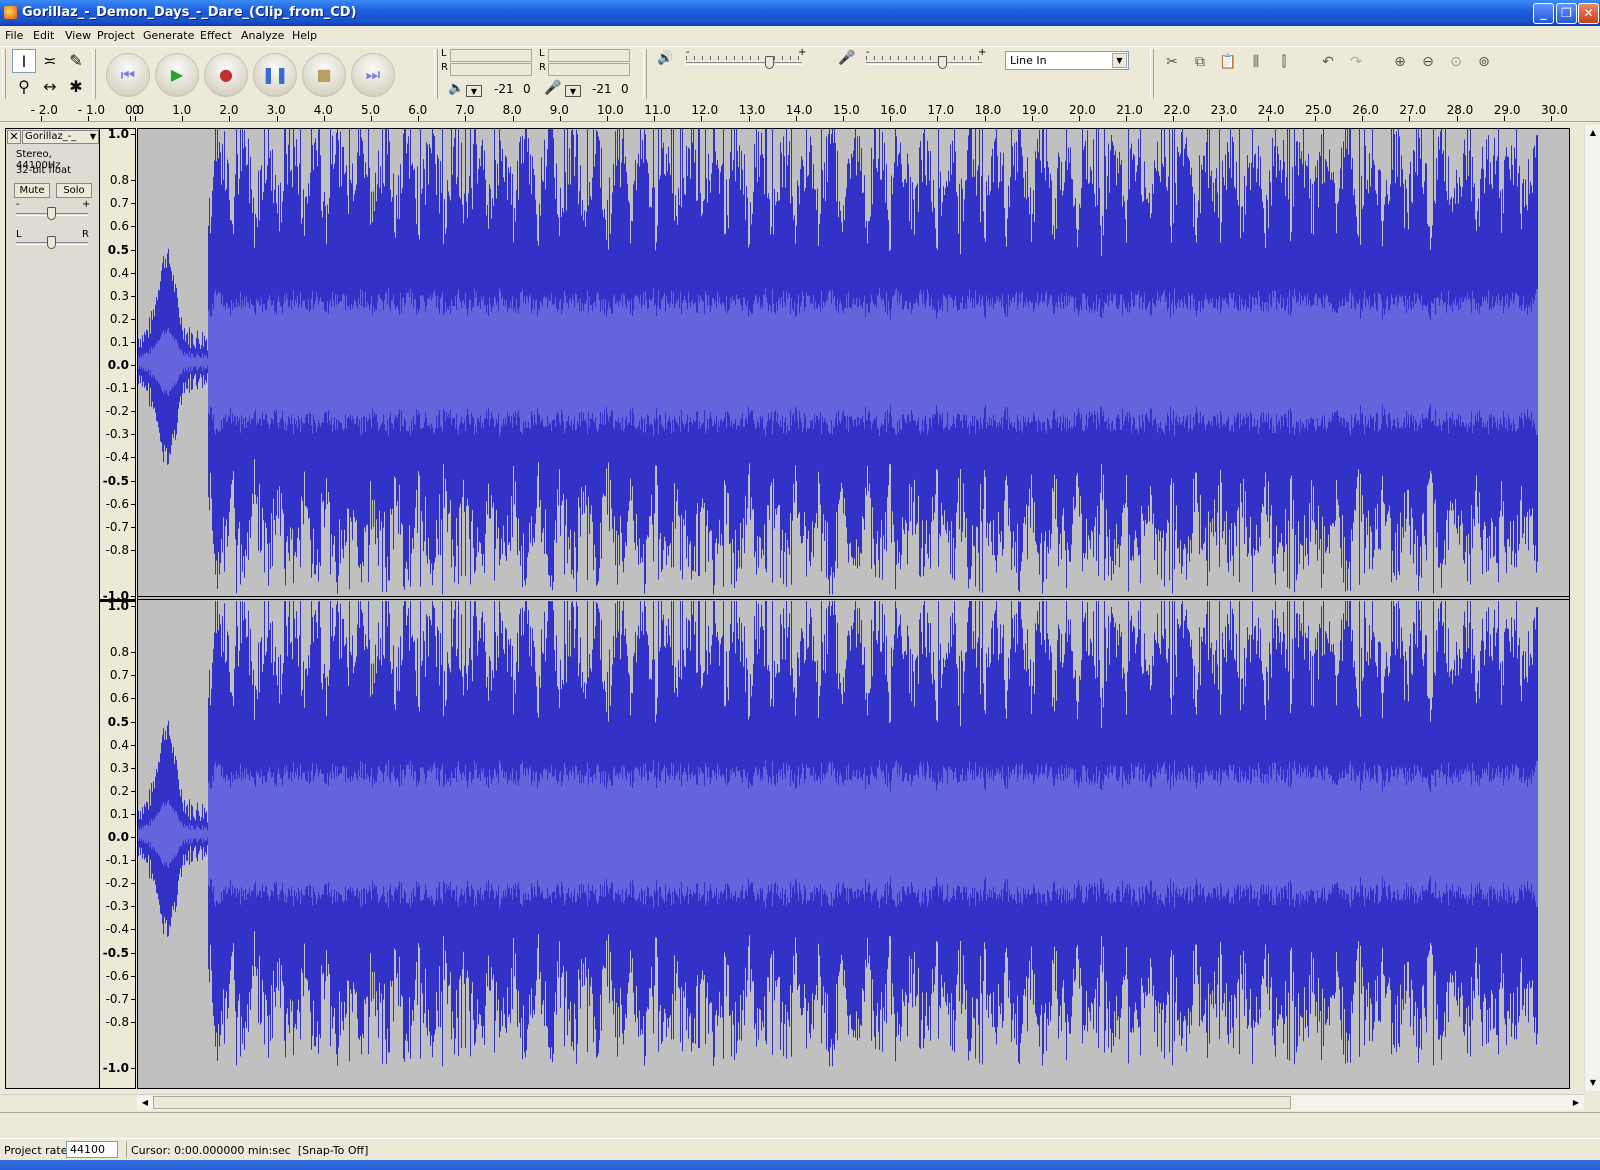  What do you see at coordinates (371, 110) in the screenshot?
I see `ruler-label: 5.0` at bounding box center [371, 110].